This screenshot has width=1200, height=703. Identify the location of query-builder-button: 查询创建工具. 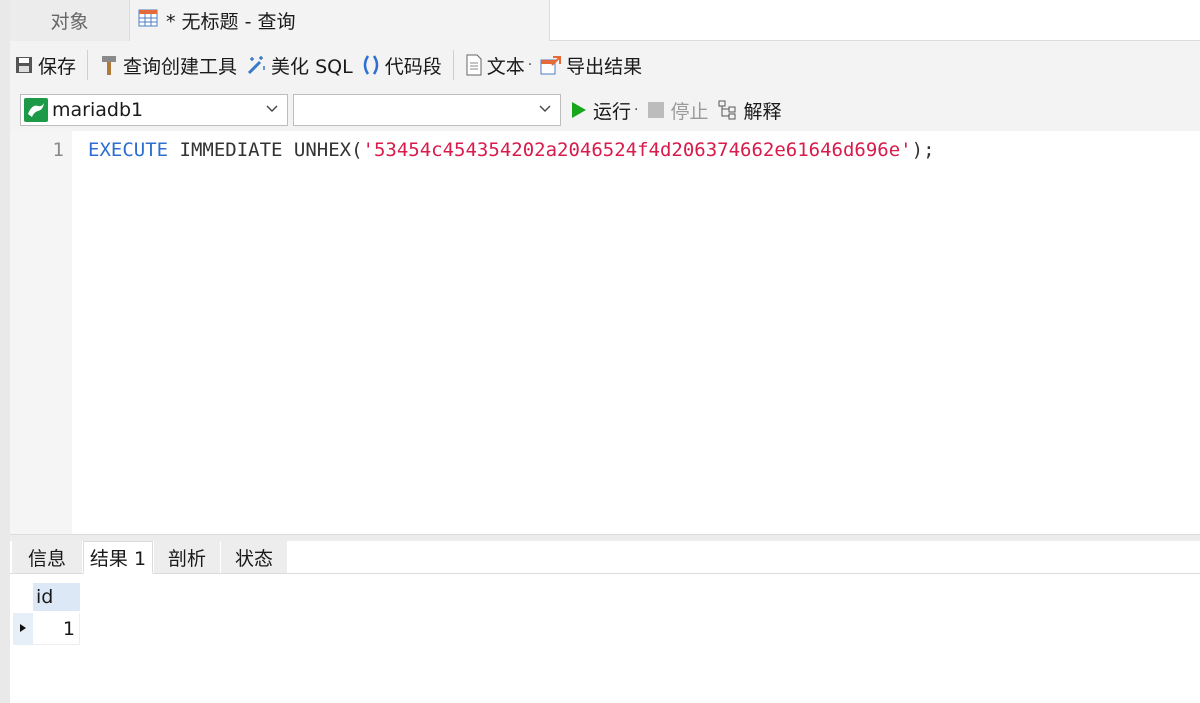
(168, 65).